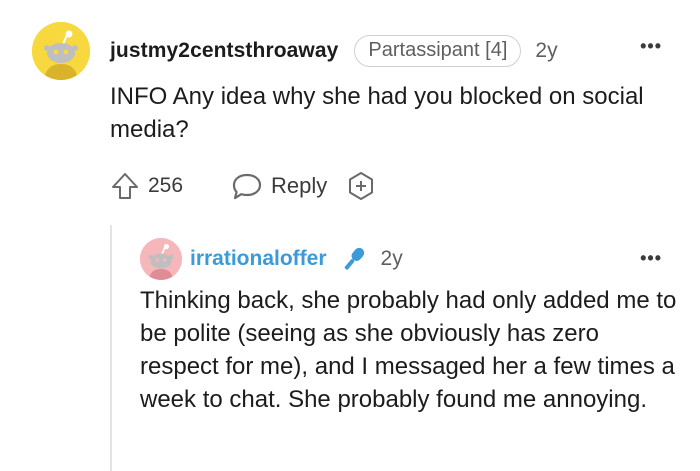 The image size is (700, 471). Describe the element at coordinates (392, 259) in the screenshot. I see `reply-timestamp: 2y` at that location.